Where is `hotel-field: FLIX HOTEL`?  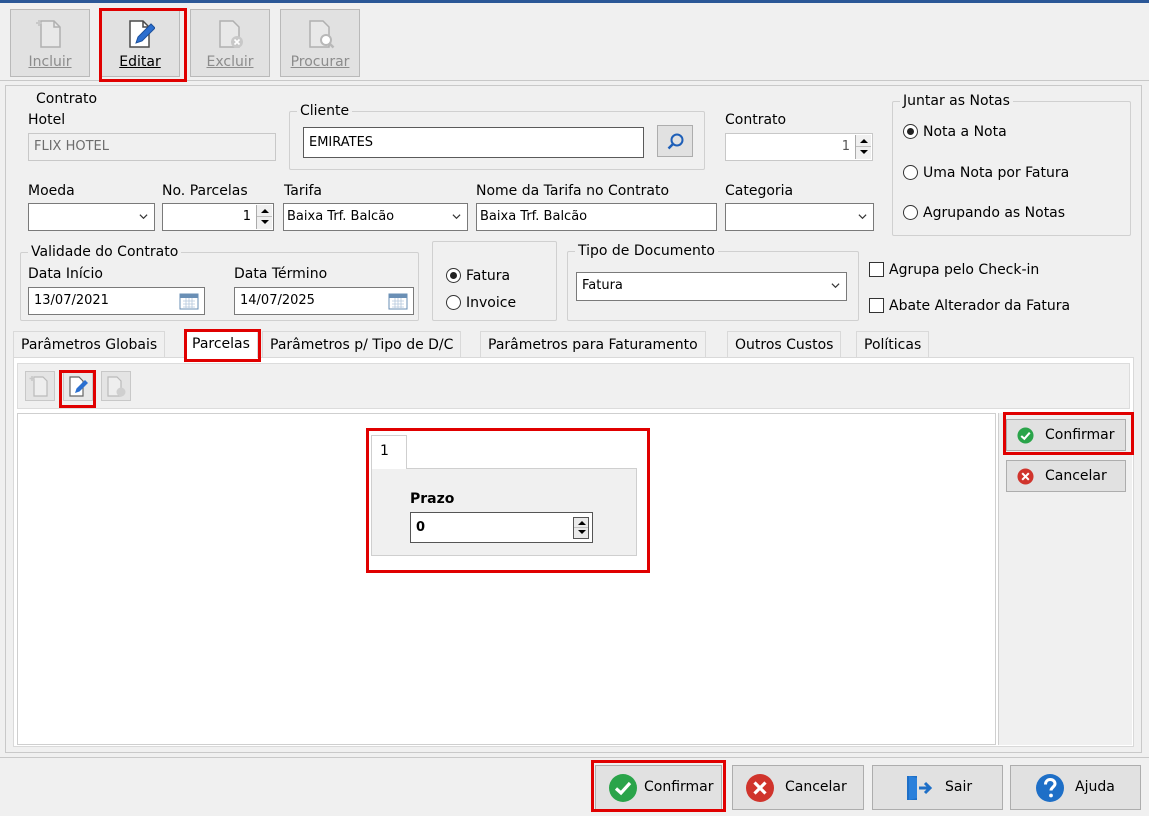 hotel-field: FLIX HOTEL is located at coordinates (152, 147).